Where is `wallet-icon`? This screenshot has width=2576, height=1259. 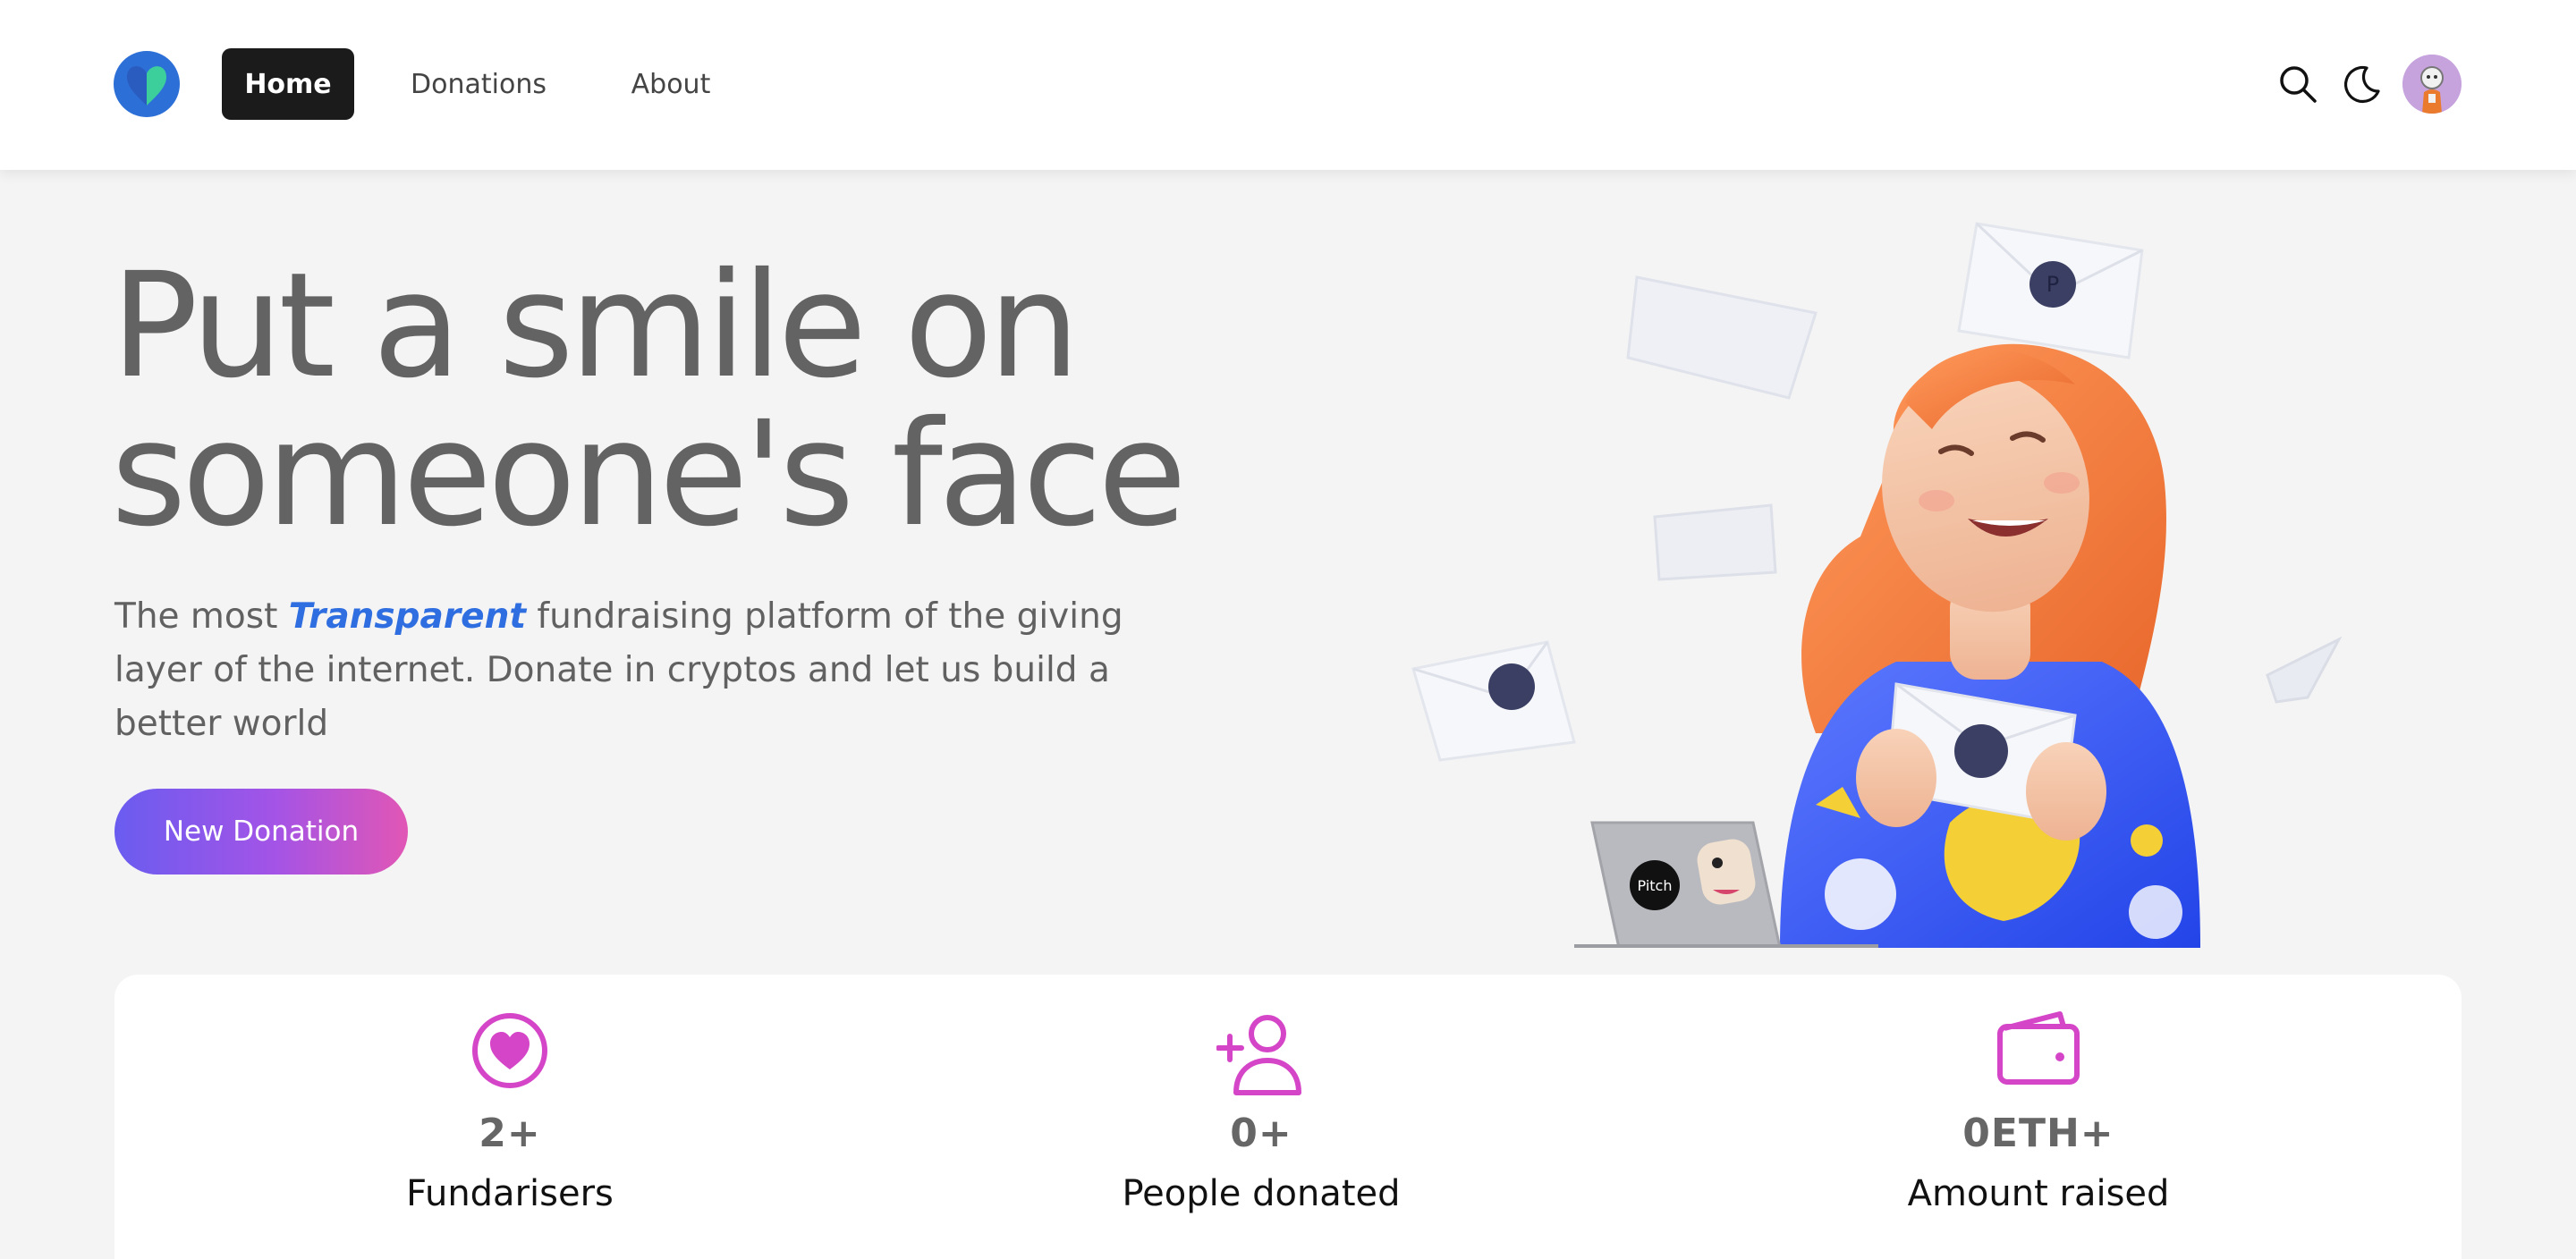 wallet-icon is located at coordinates (2038, 1048).